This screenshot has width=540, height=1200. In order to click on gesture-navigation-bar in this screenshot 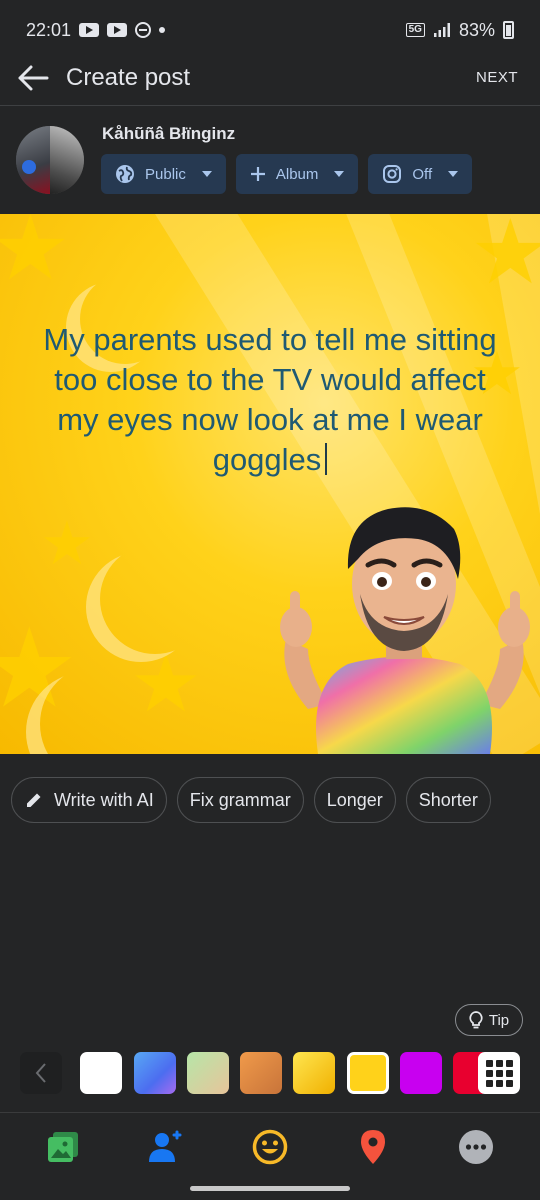, I will do `click(270, 1188)`.